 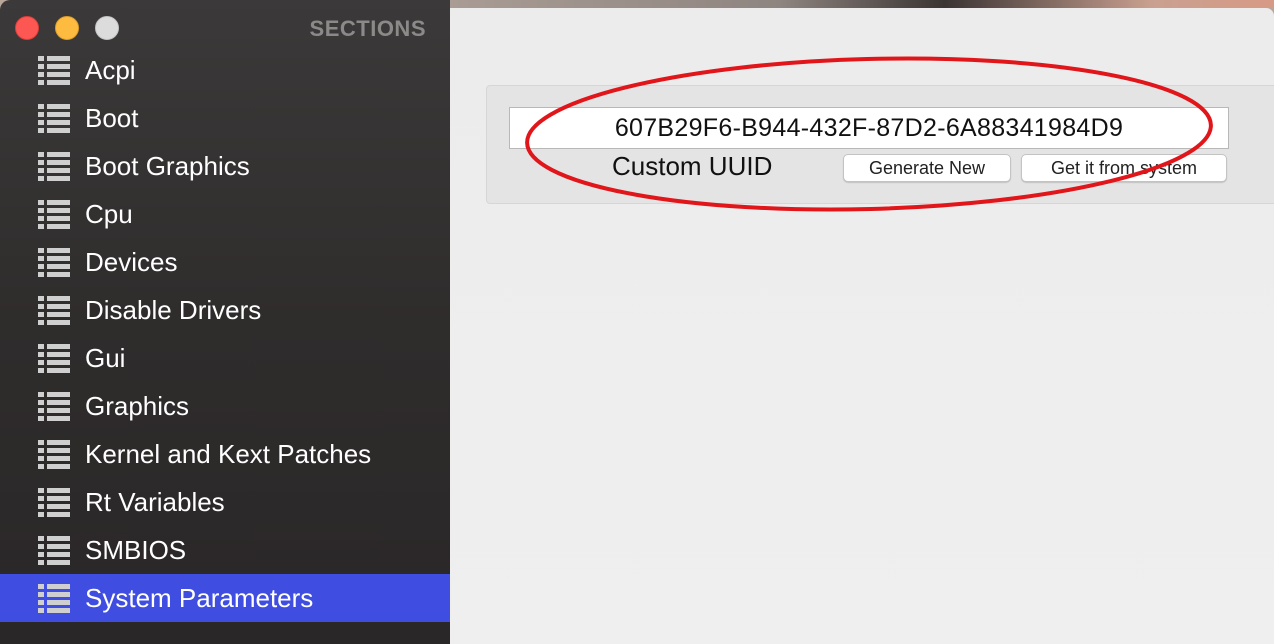 I want to click on sidebar-item-label: Boot, so click(x=112, y=117).